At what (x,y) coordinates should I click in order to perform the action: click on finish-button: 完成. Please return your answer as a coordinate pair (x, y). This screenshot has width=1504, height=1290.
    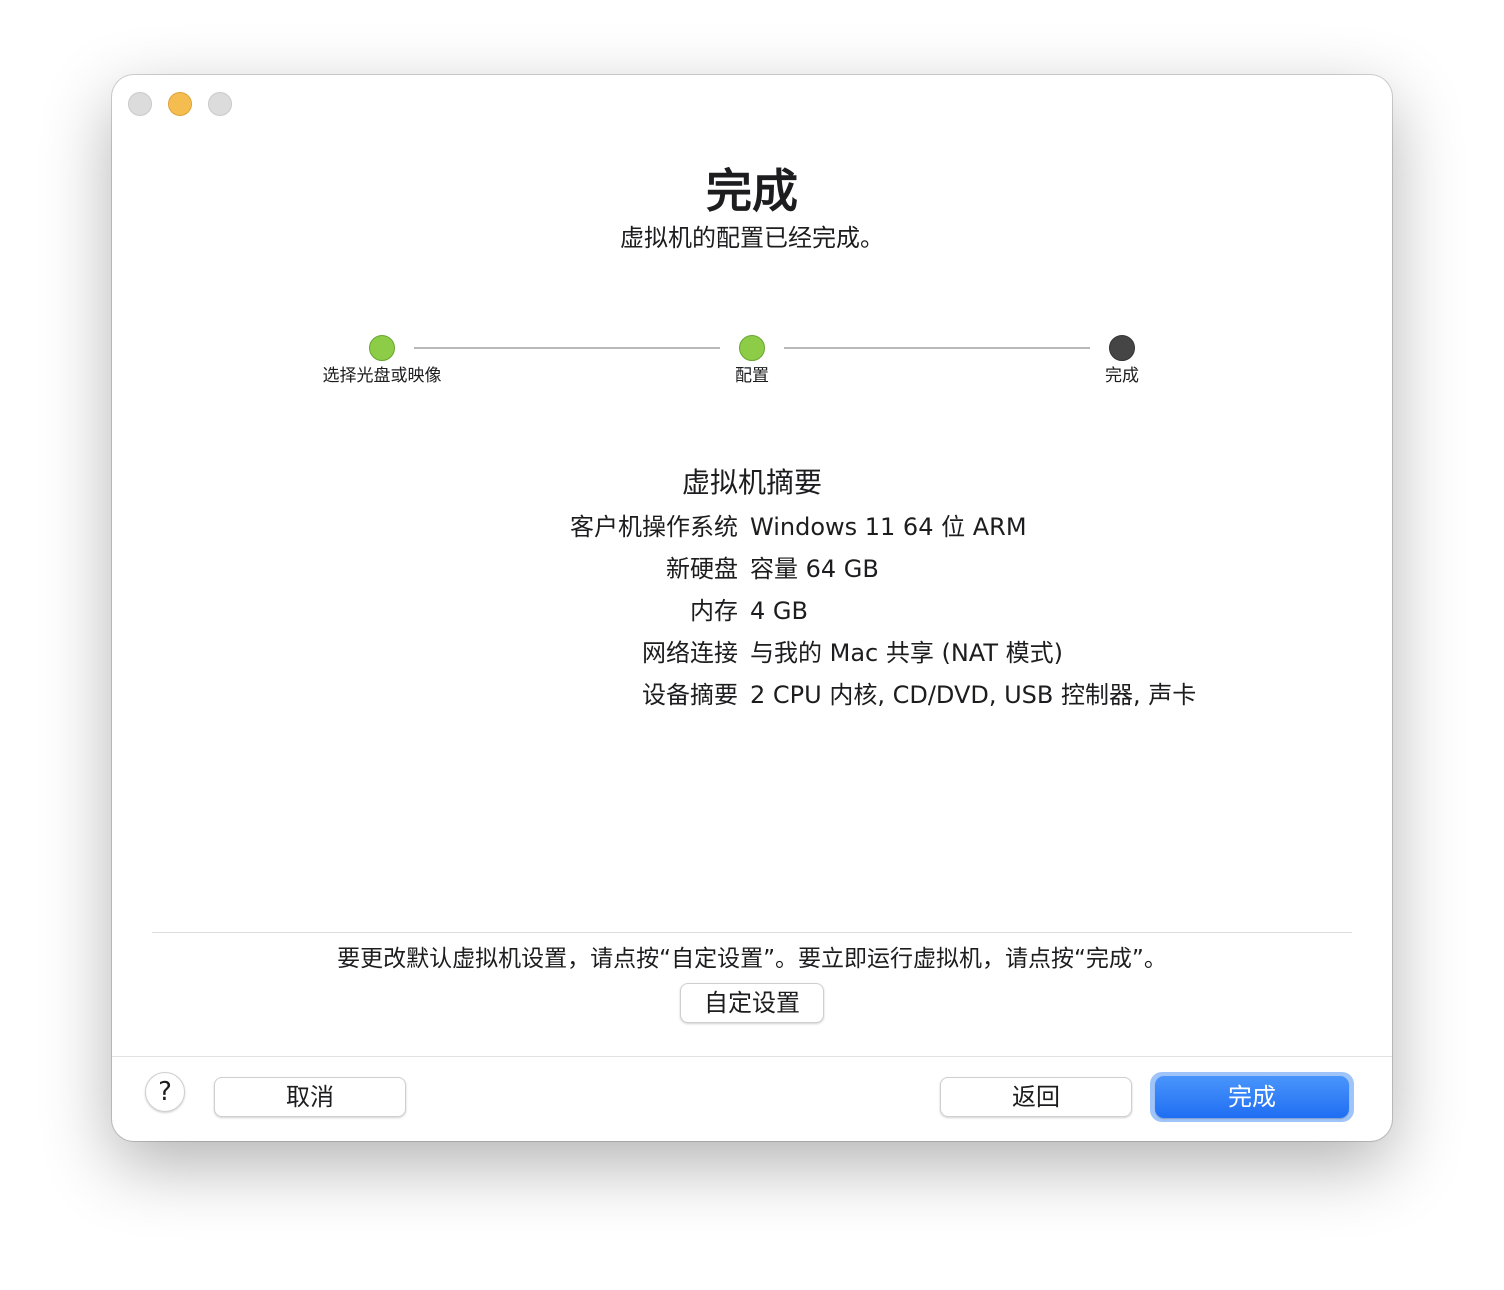
    Looking at the image, I should click on (1252, 1097).